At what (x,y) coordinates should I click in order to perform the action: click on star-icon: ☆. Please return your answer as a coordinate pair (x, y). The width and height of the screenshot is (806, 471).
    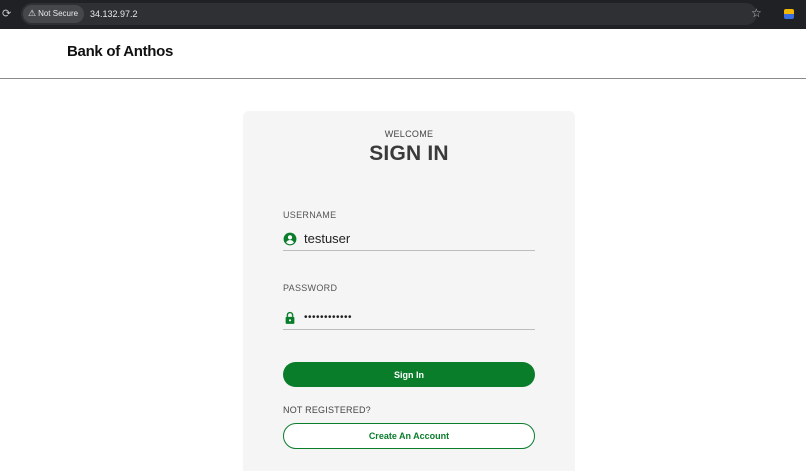
    Looking at the image, I should click on (758, 13).